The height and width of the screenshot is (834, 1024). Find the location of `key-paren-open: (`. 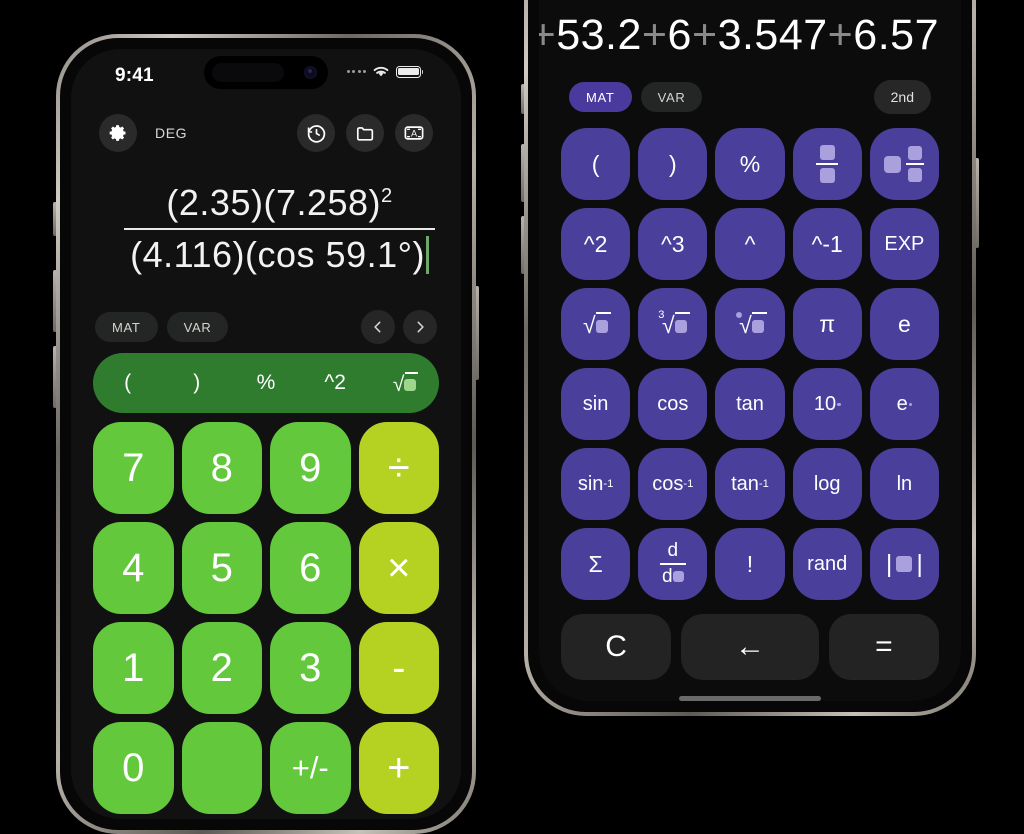

key-paren-open: ( is located at coordinates (127, 383).